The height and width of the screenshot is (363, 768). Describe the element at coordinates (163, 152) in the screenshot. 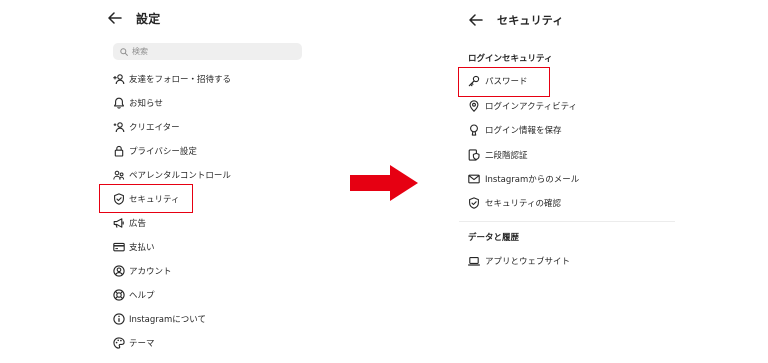

I see `menu-item-label: プライバシー設定` at that location.